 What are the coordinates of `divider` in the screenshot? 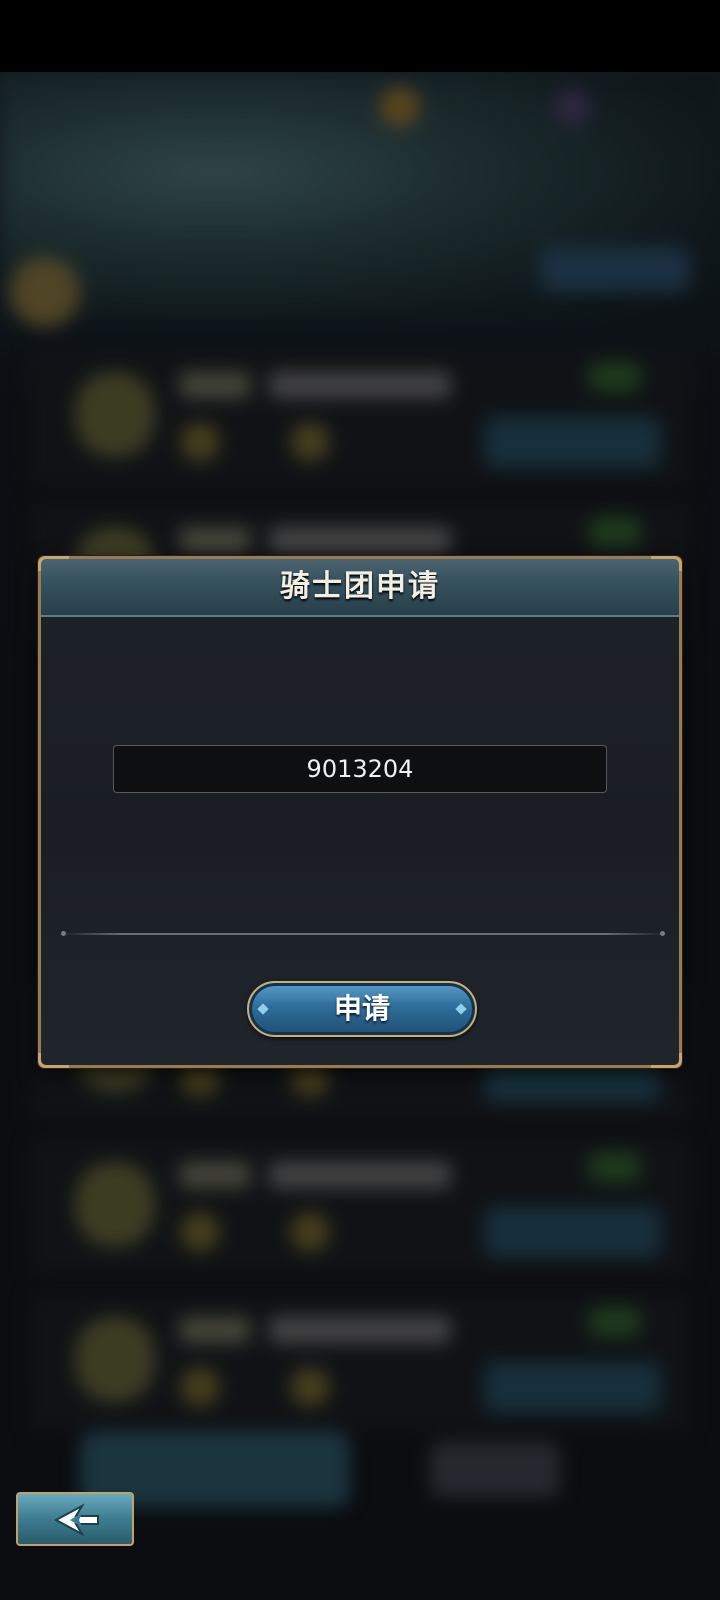 It's located at (363, 933).